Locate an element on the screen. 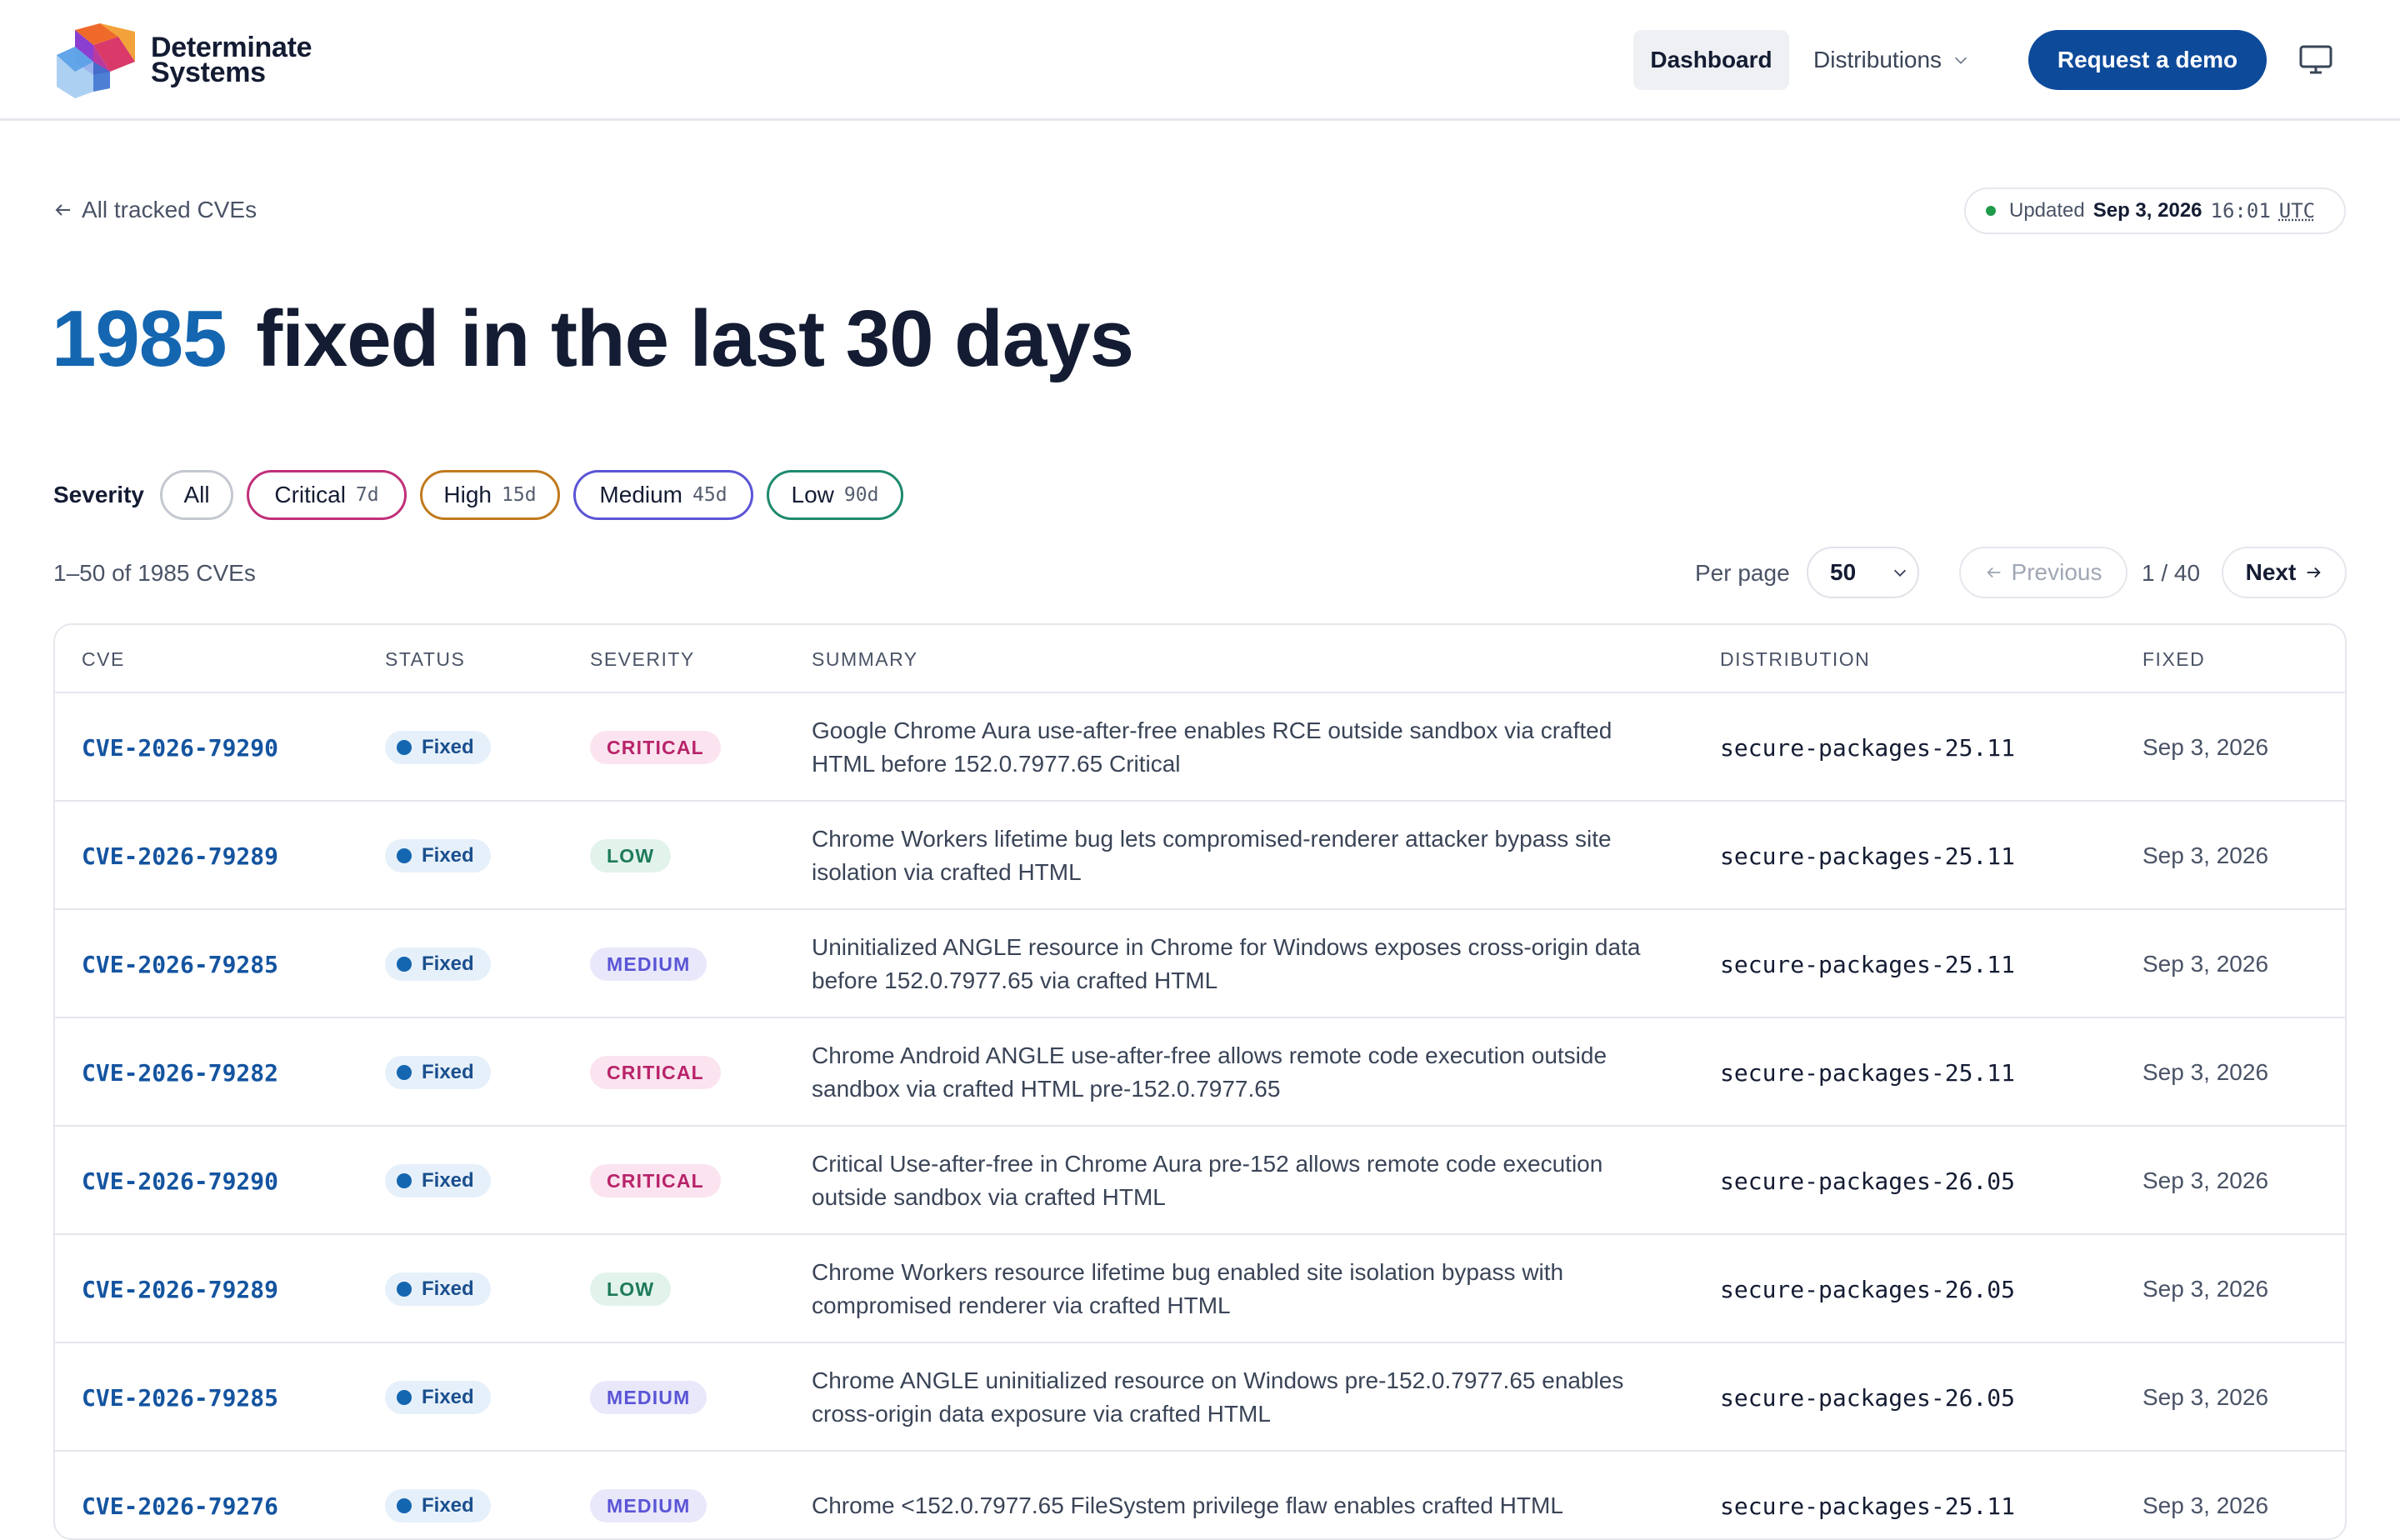  next-page-button: Next is located at coordinates (2284, 572).